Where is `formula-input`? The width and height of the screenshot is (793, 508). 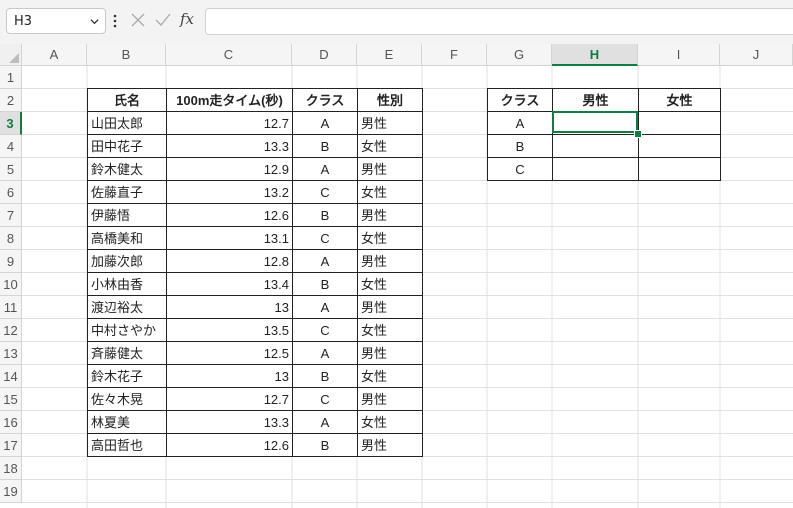
formula-input is located at coordinates (499, 21).